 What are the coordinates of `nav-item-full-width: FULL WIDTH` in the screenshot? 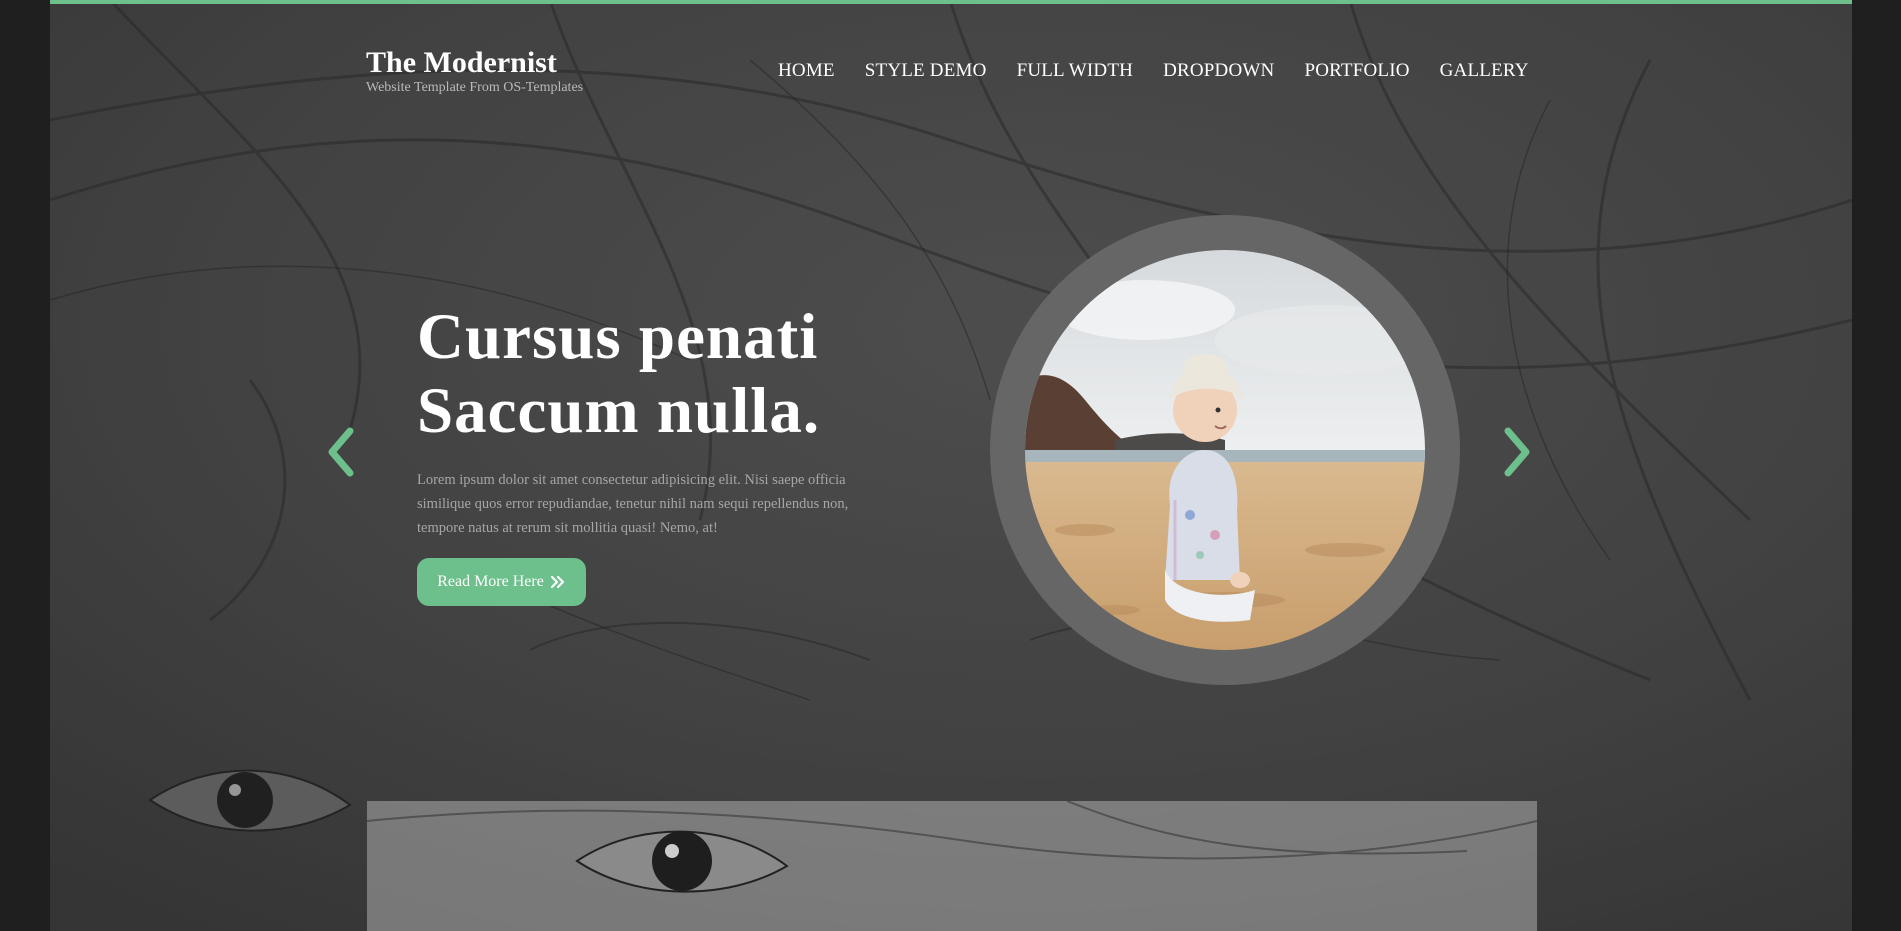 It's located at (1075, 71).